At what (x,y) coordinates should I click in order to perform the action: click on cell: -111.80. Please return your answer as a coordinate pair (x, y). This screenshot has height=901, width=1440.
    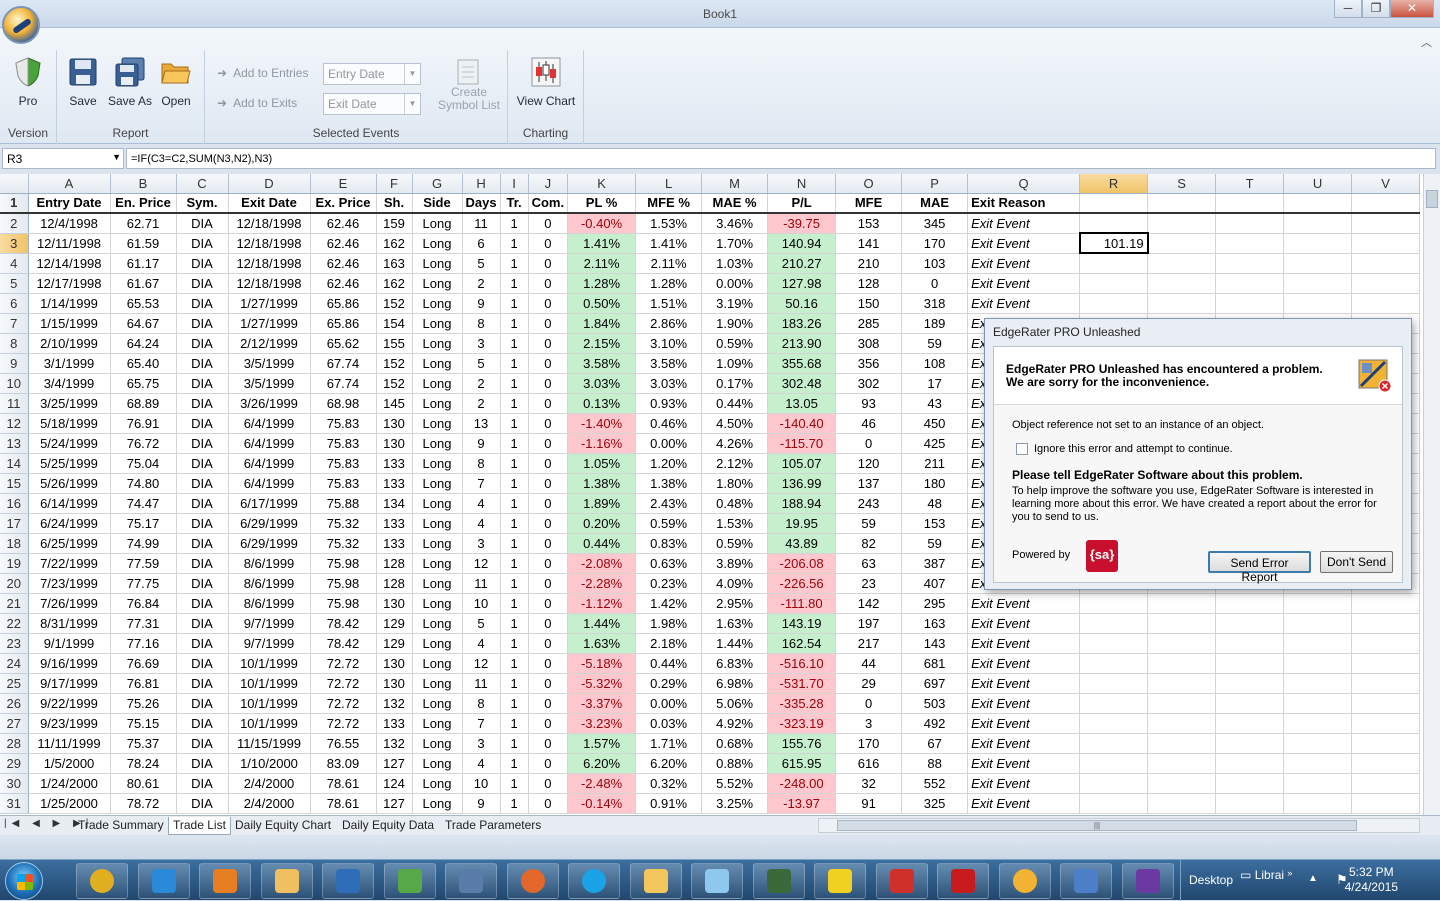
    Looking at the image, I should click on (802, 603).